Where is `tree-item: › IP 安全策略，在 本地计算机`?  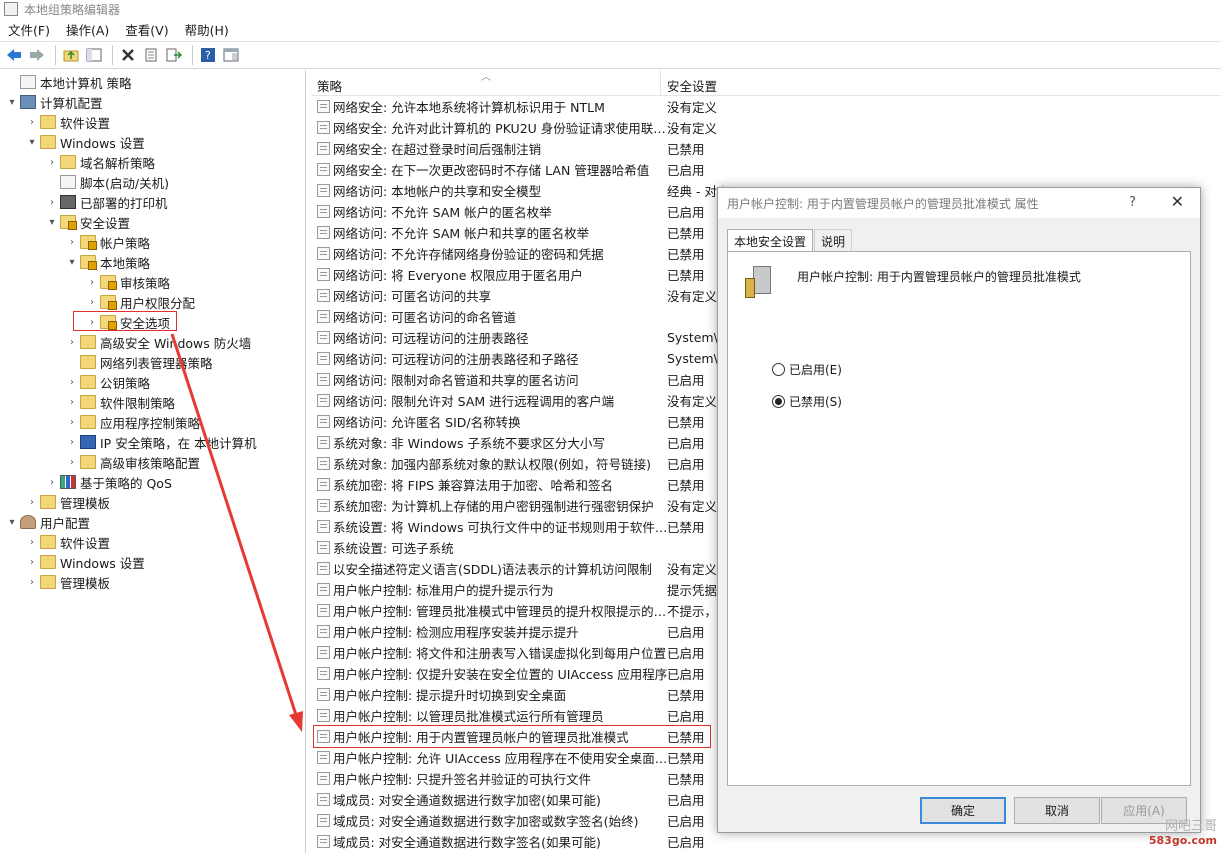
tree-item: › IP 安全策略，在 本地计算机 is located at coordinates (161, 442).